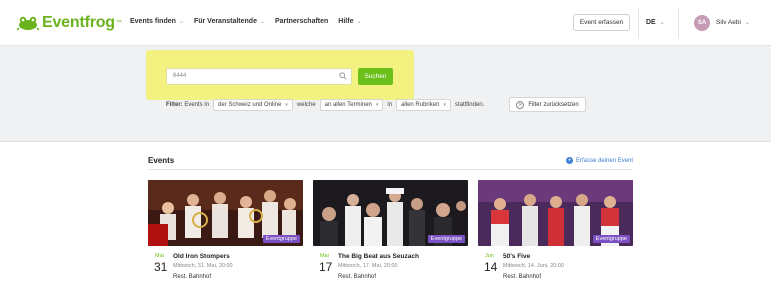 The image size is (771, 282). I want to click on nav-hilfe: Hilfe ⌄, so click(349, 21).